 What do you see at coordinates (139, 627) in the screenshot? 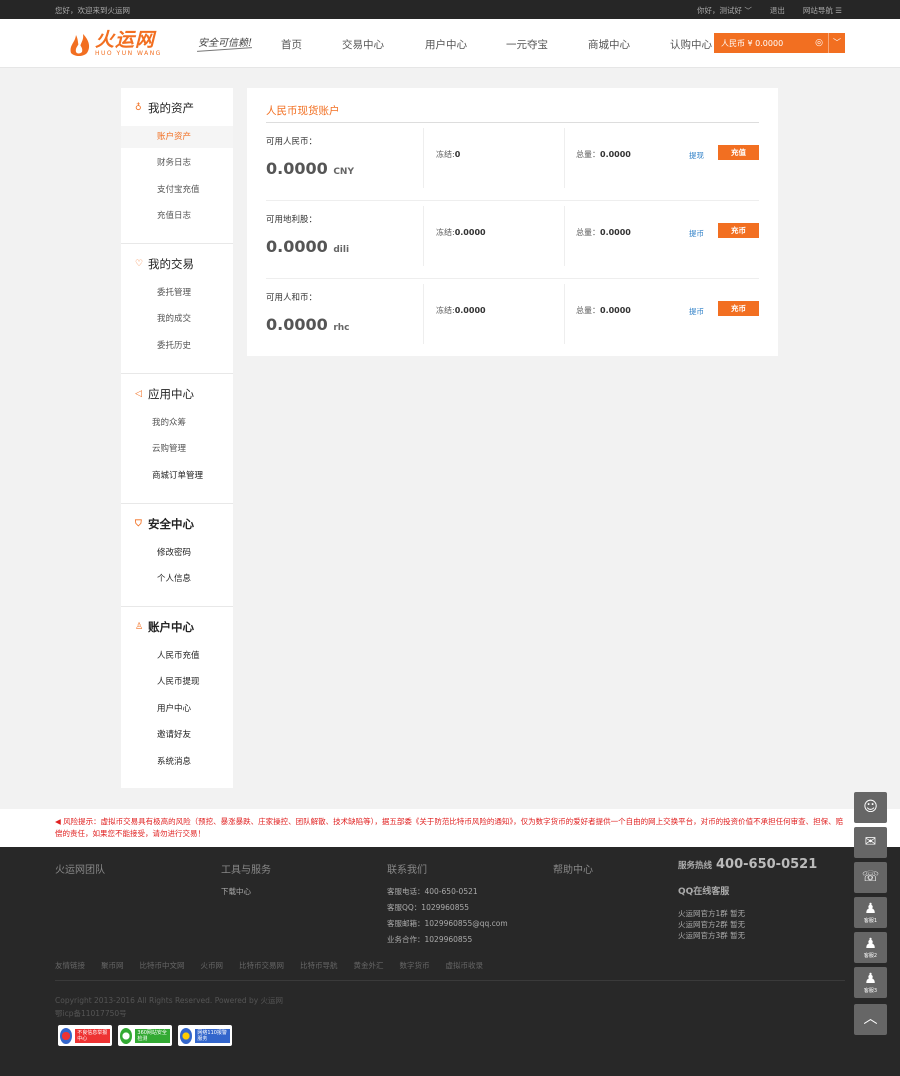
I see `user-icon: ♙` at bounding box center [139, 627].